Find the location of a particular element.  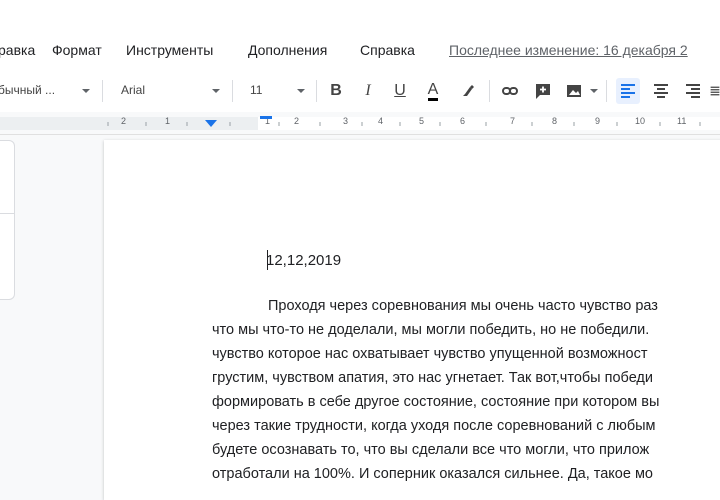

align-center-button is located at coordinates (661, 91).